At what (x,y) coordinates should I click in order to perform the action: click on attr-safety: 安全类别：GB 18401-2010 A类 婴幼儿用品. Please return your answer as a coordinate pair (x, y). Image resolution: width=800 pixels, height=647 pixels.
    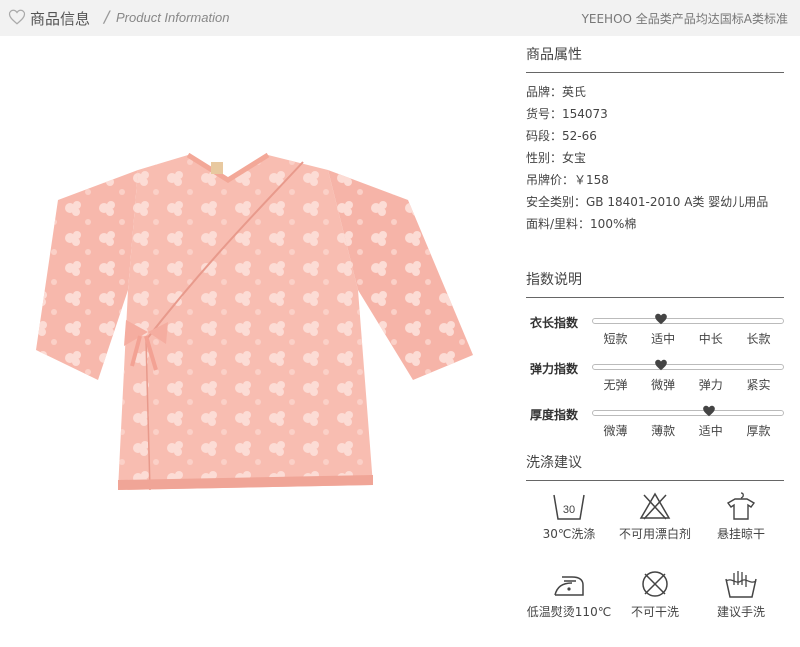
    Looking at the image, I should click on (647, 202).